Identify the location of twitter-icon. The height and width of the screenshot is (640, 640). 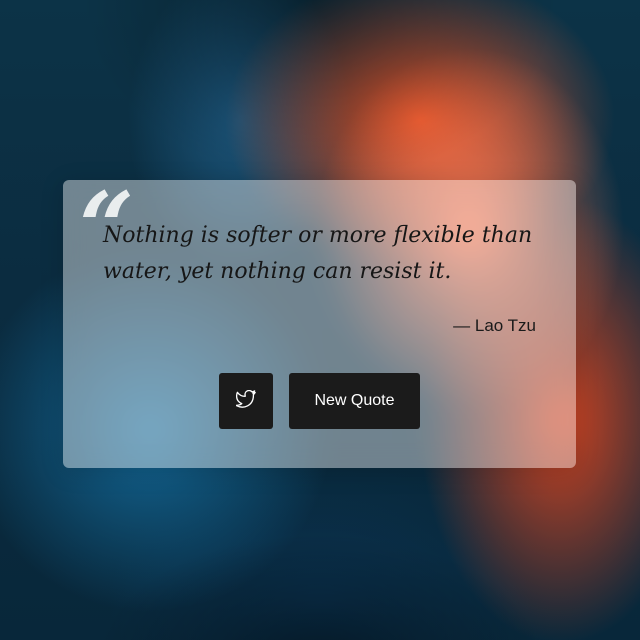
(245, 401).